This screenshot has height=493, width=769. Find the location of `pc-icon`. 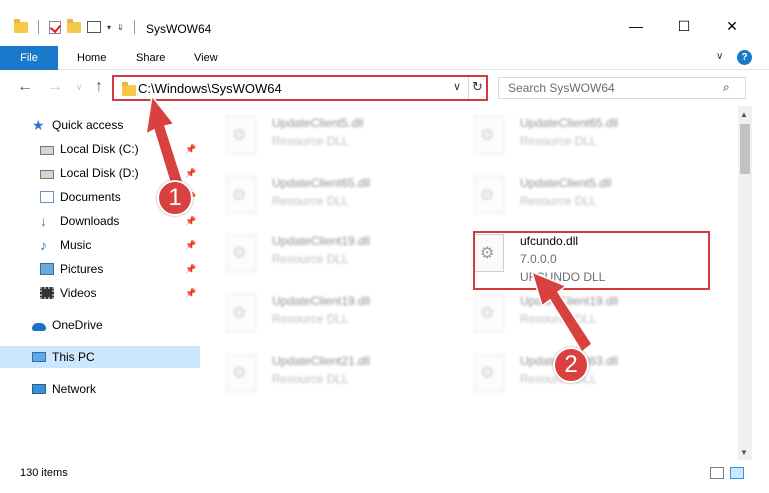

pc-icon is located at coordinates (39, 357).